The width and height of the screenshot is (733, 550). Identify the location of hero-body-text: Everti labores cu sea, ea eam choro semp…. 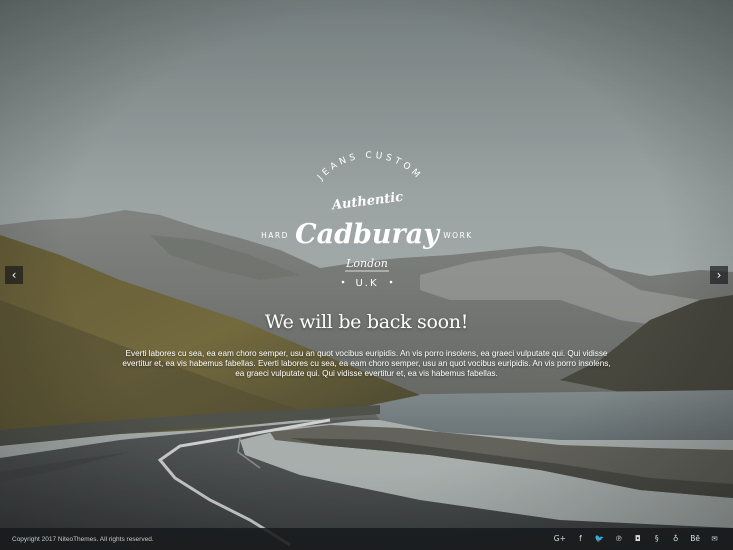
(366, 363).